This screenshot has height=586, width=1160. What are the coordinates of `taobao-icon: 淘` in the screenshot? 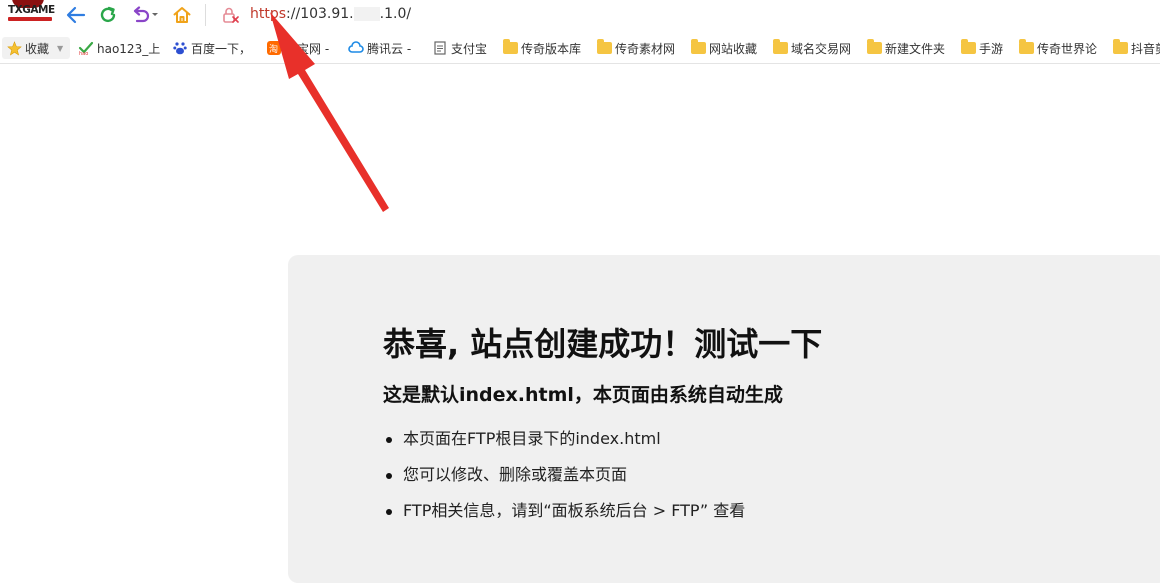 It's located at (274, 48).